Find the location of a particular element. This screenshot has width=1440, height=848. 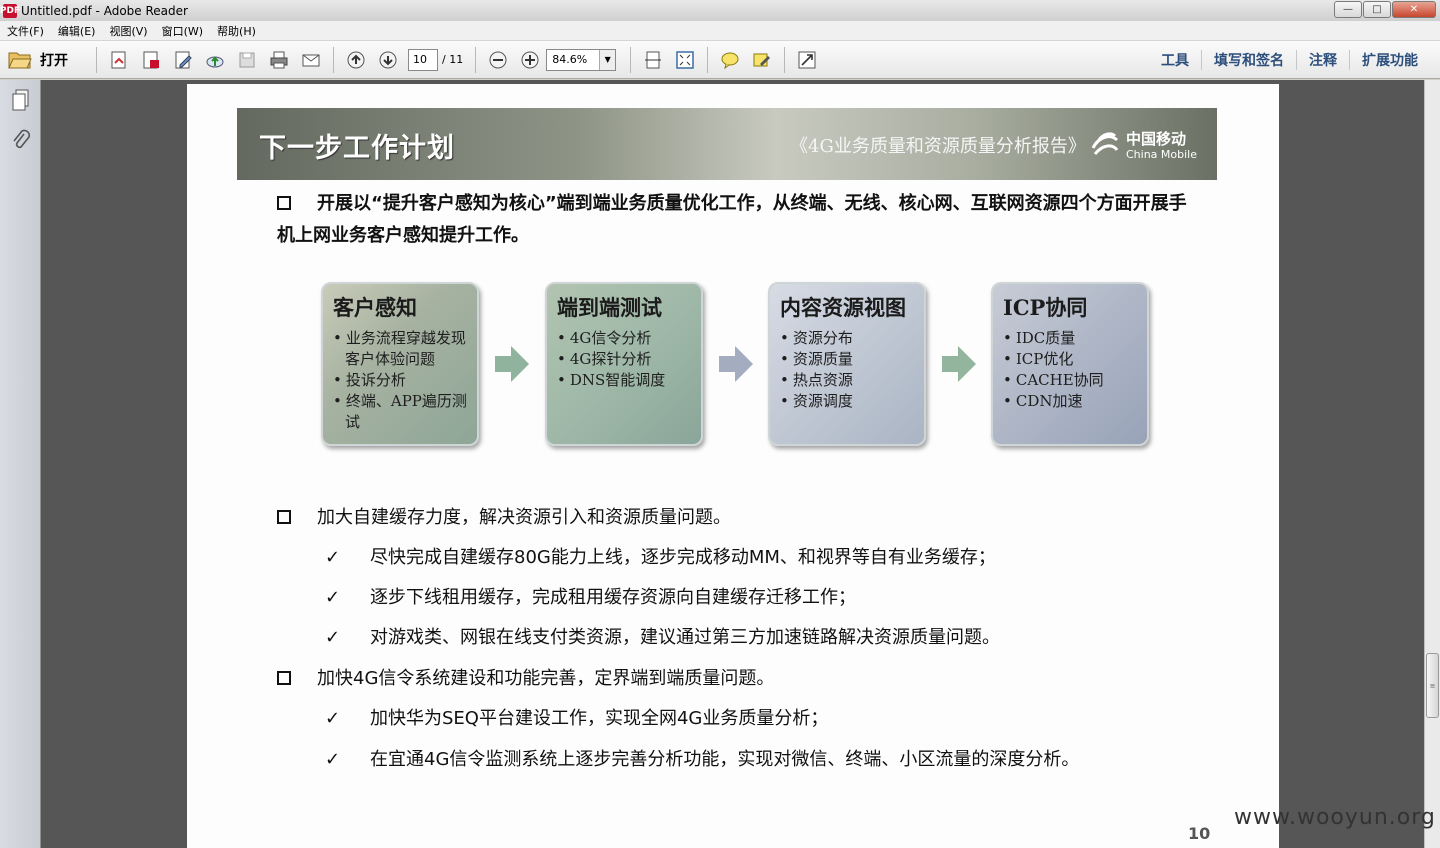

fit-page-icon is located at coordinates (685, 59).